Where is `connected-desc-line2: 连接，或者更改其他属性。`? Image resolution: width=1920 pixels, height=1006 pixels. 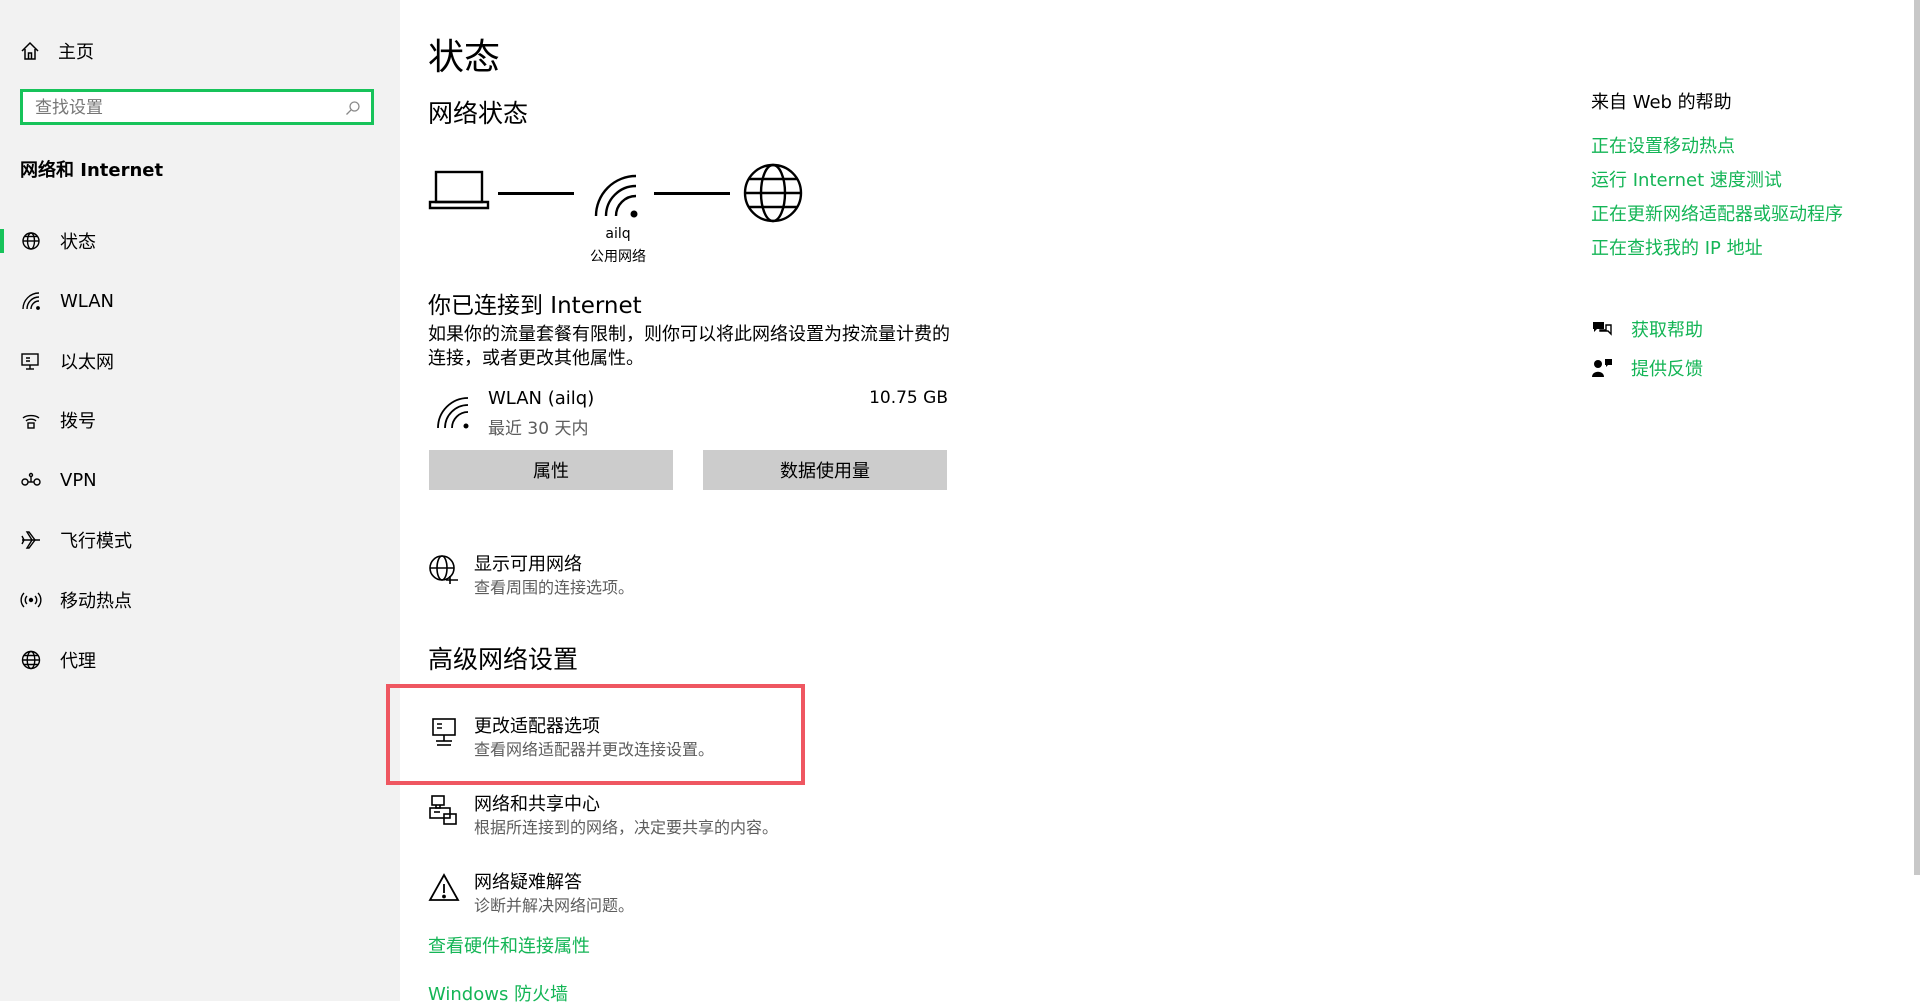
connected-desc-line2: 连接，或者更改其他属性。 is located at coordinates (536, 358).